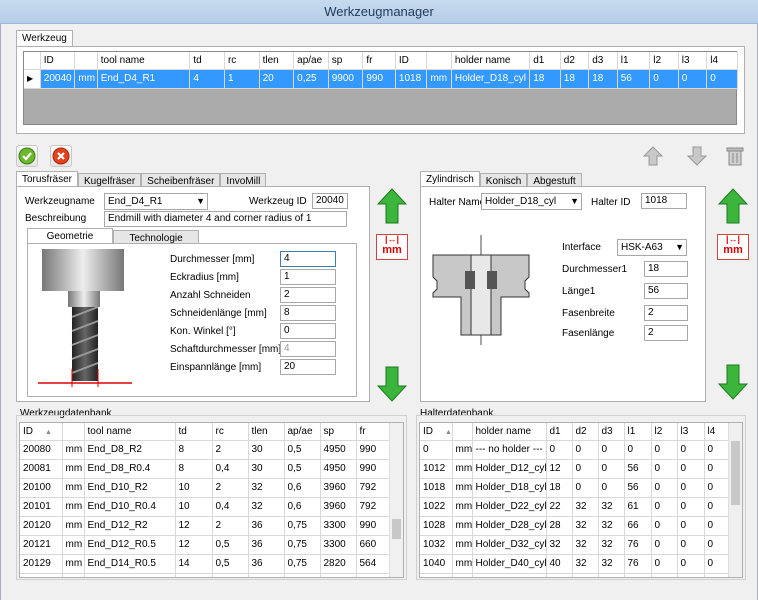 This screenshot has height=600, width=758. Describe the element at coordinates (181, 180) in the screenshot. I see `tool-type-tab: Scheibenfräser` at that location.